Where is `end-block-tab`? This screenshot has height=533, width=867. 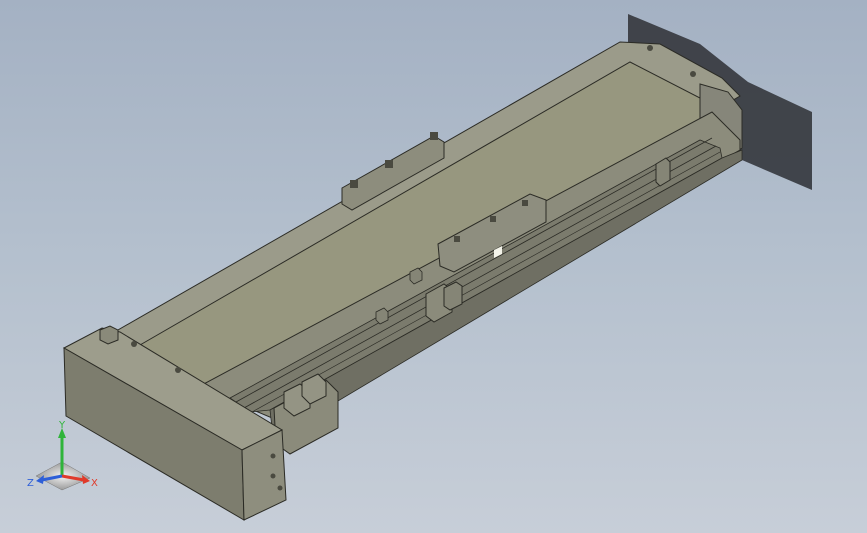
end-block-tab is located at coordinates (109, 335).